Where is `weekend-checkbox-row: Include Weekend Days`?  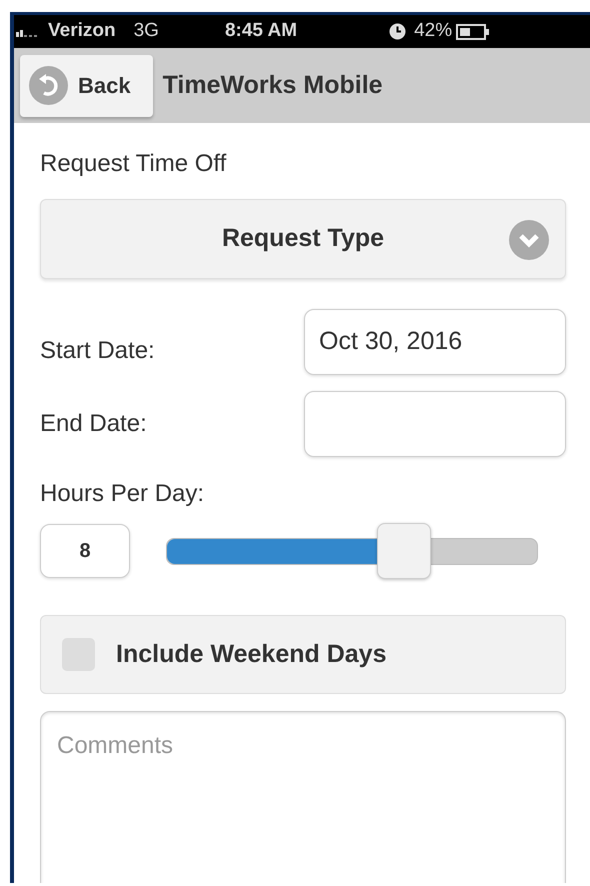 weekend-checkbox-row: Include Weekend Days is located at coordinates (303, 654).